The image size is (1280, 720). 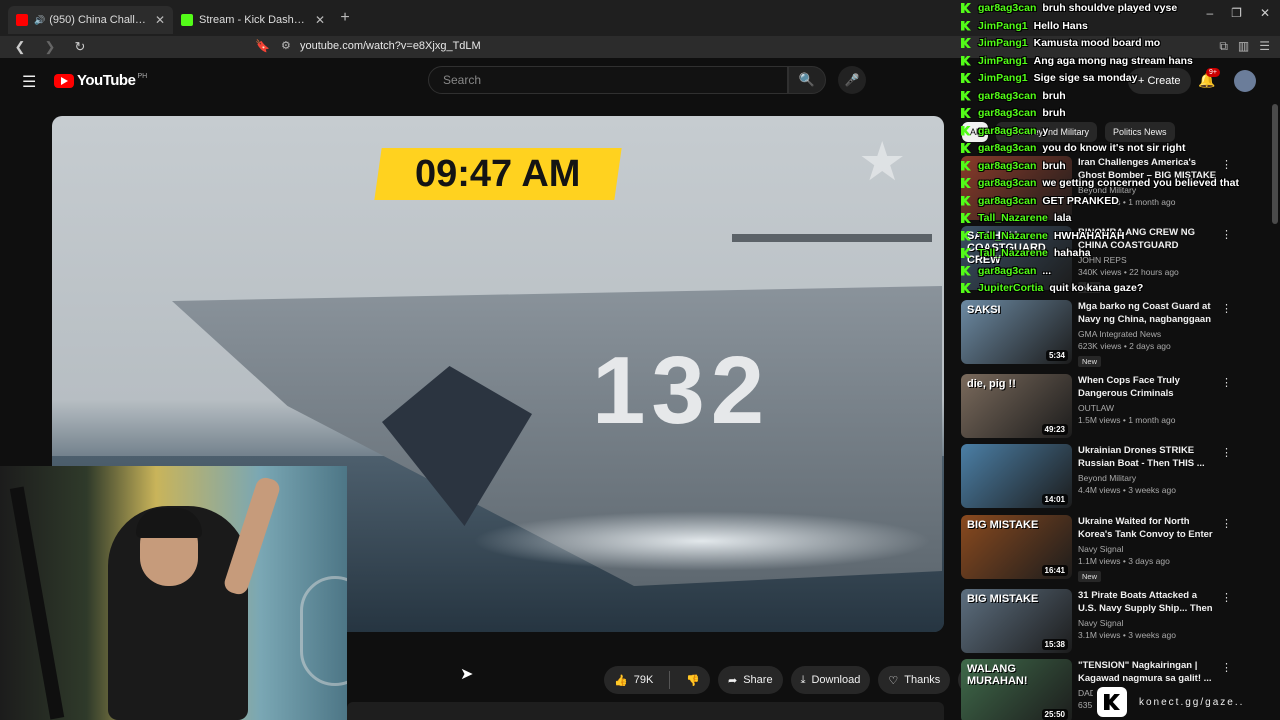 What do you see at coordinates (1016, 689) in the screenshot?
I see `video-thumbnail: WALANG MURAHAN! 25:50` at bounding box center [1016, 689].